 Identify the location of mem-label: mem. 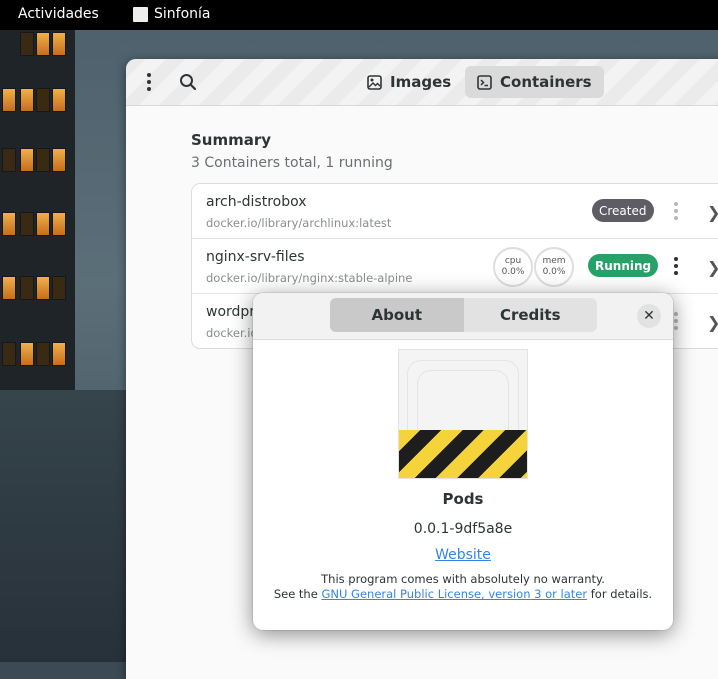
(554, 261).